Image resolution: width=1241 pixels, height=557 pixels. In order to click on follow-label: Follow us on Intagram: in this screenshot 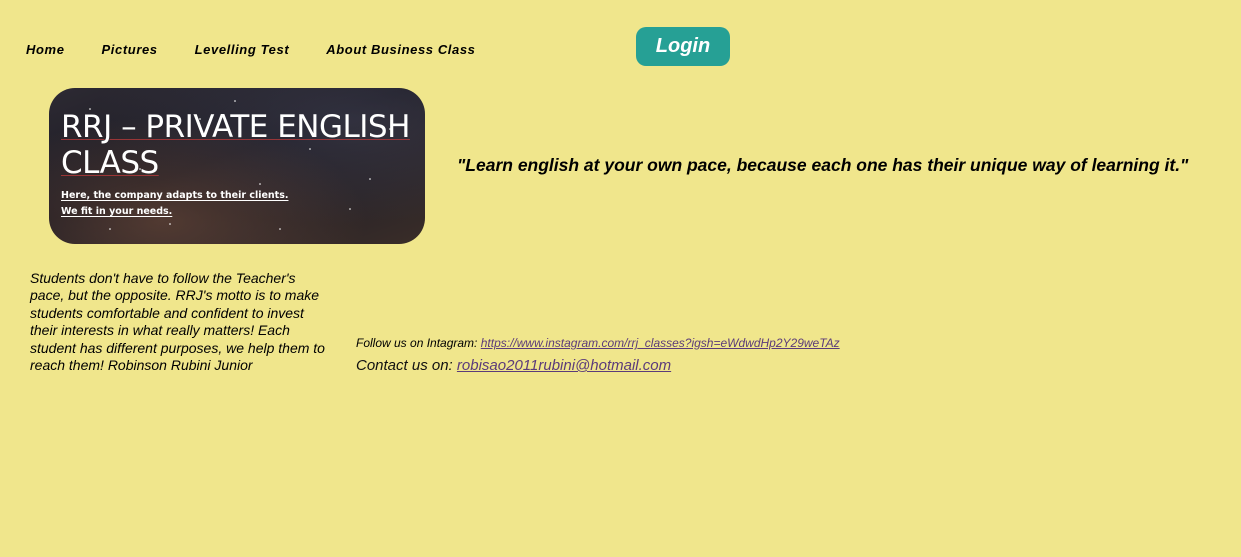, I will do `click(418, 343)`.